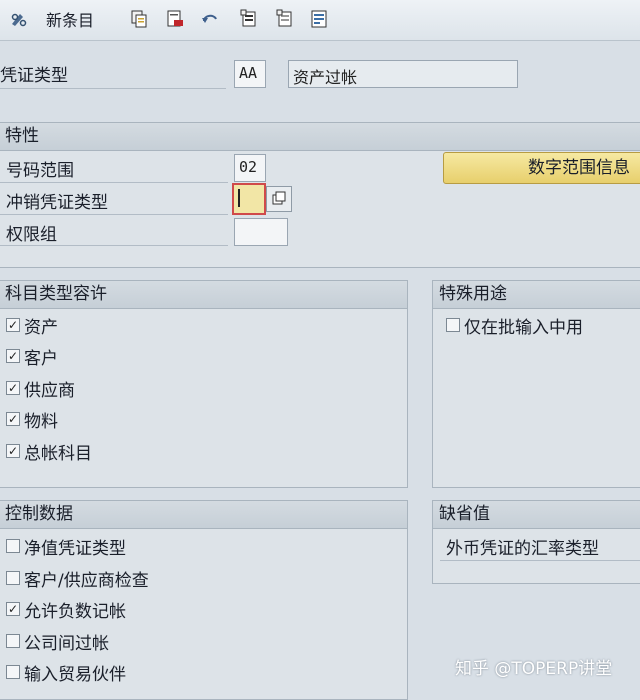 The height and width of the screenshot is (700, 640). I want to click on checkbox-label: 净值凭证类型, so click(75, 548).